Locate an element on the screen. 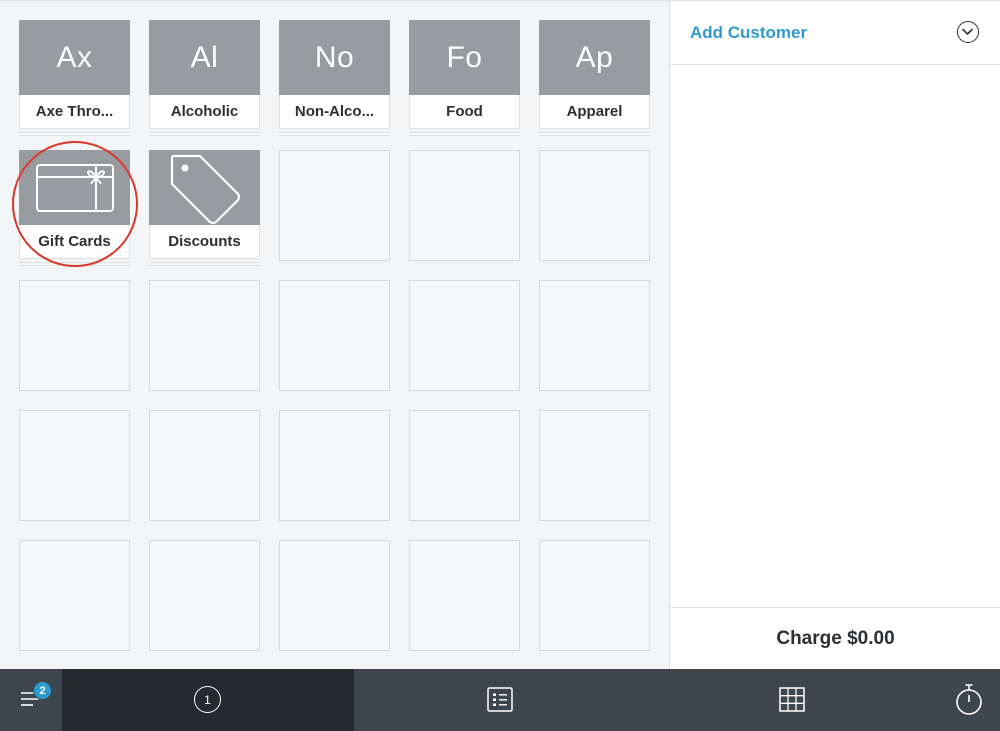  clock-in-button is located at coordinates (969, 700).